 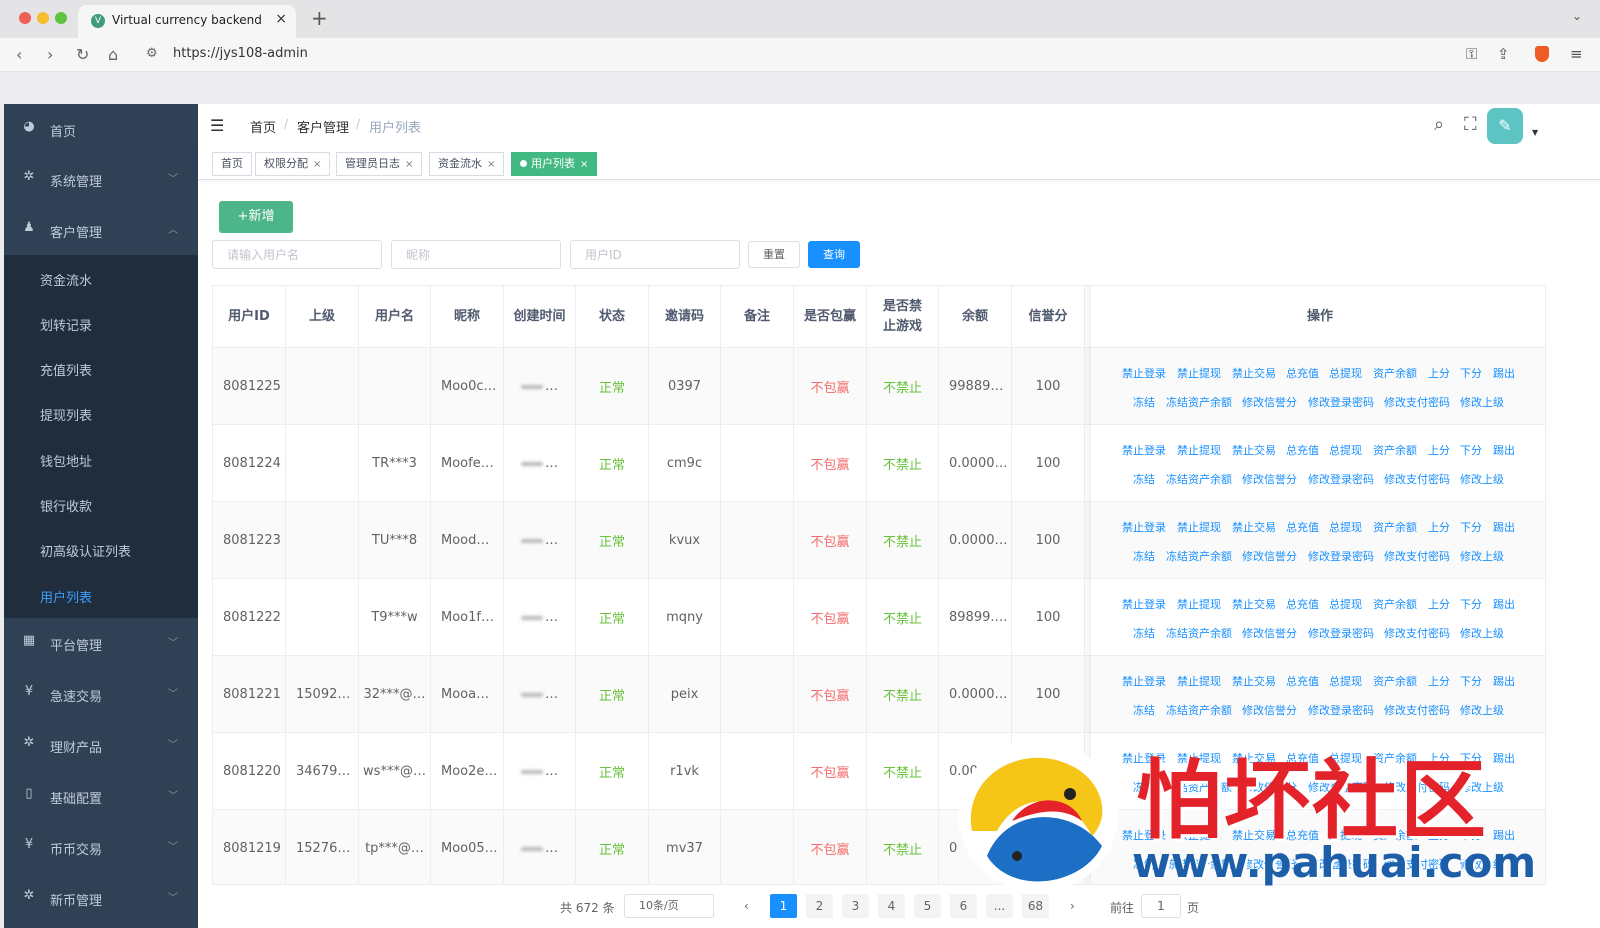 I want to click on close-window-button, so click(x=25, y=18).